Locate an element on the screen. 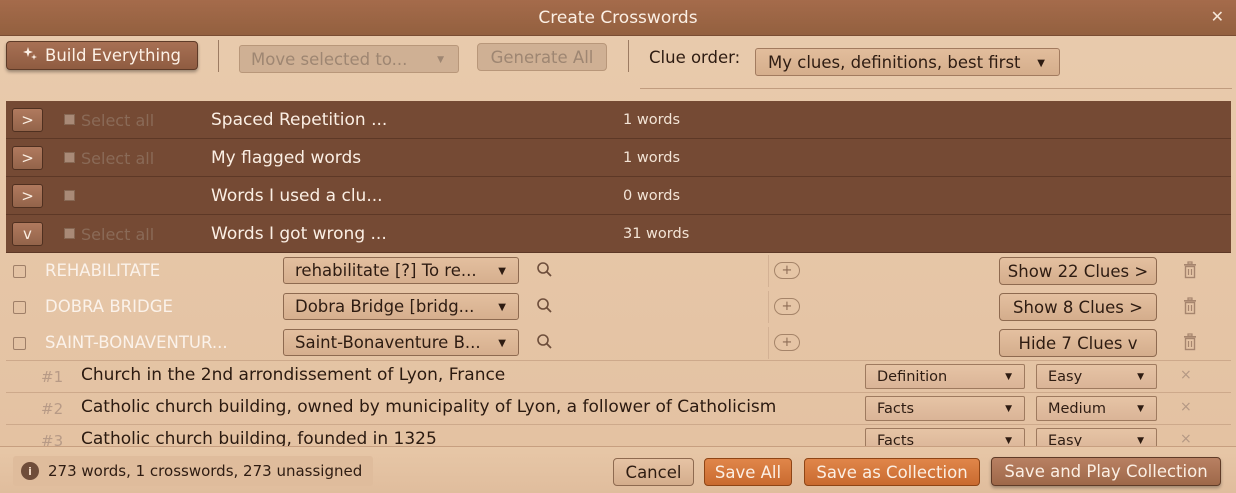  clue-type-dropdown: Definition ▼ is located at coordinates (945, 376).